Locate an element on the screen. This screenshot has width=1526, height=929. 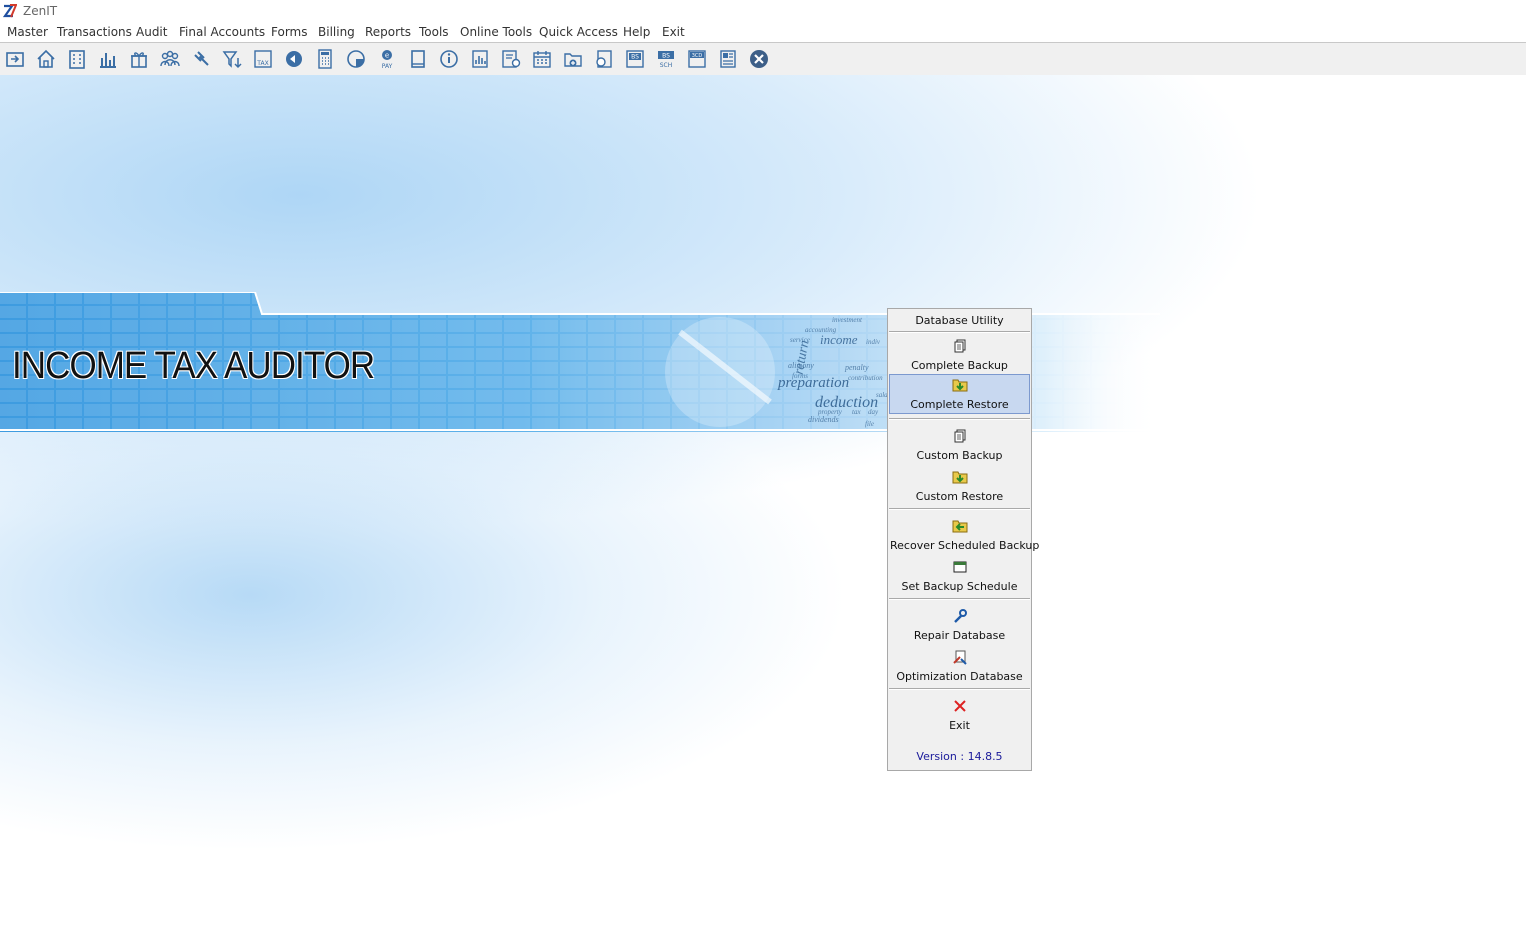
3cd-icon: 3CD is located at coordinates (697, 59).